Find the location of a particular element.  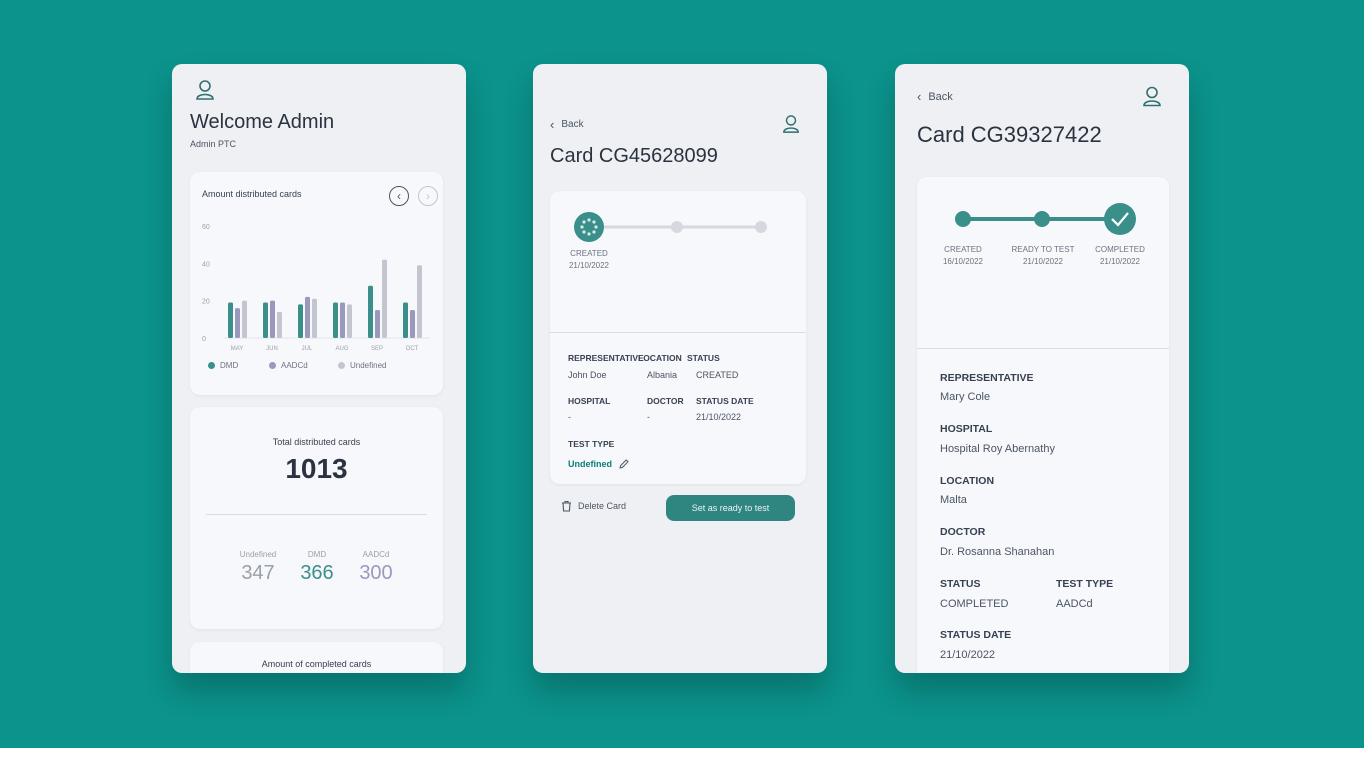

step-created: CREATED 21/10/2022 is located at coordinates (589, 259).